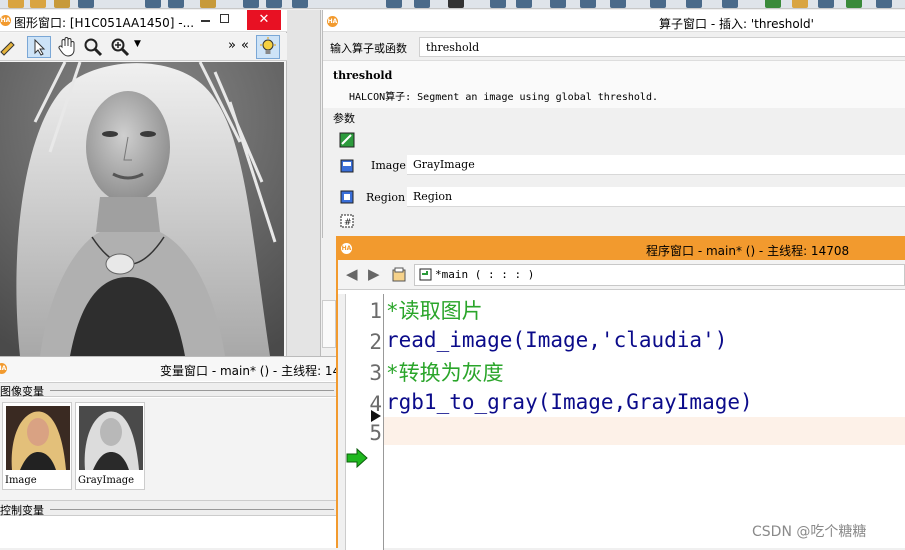  I want to click on lightbulb-button, so click(268, 47).